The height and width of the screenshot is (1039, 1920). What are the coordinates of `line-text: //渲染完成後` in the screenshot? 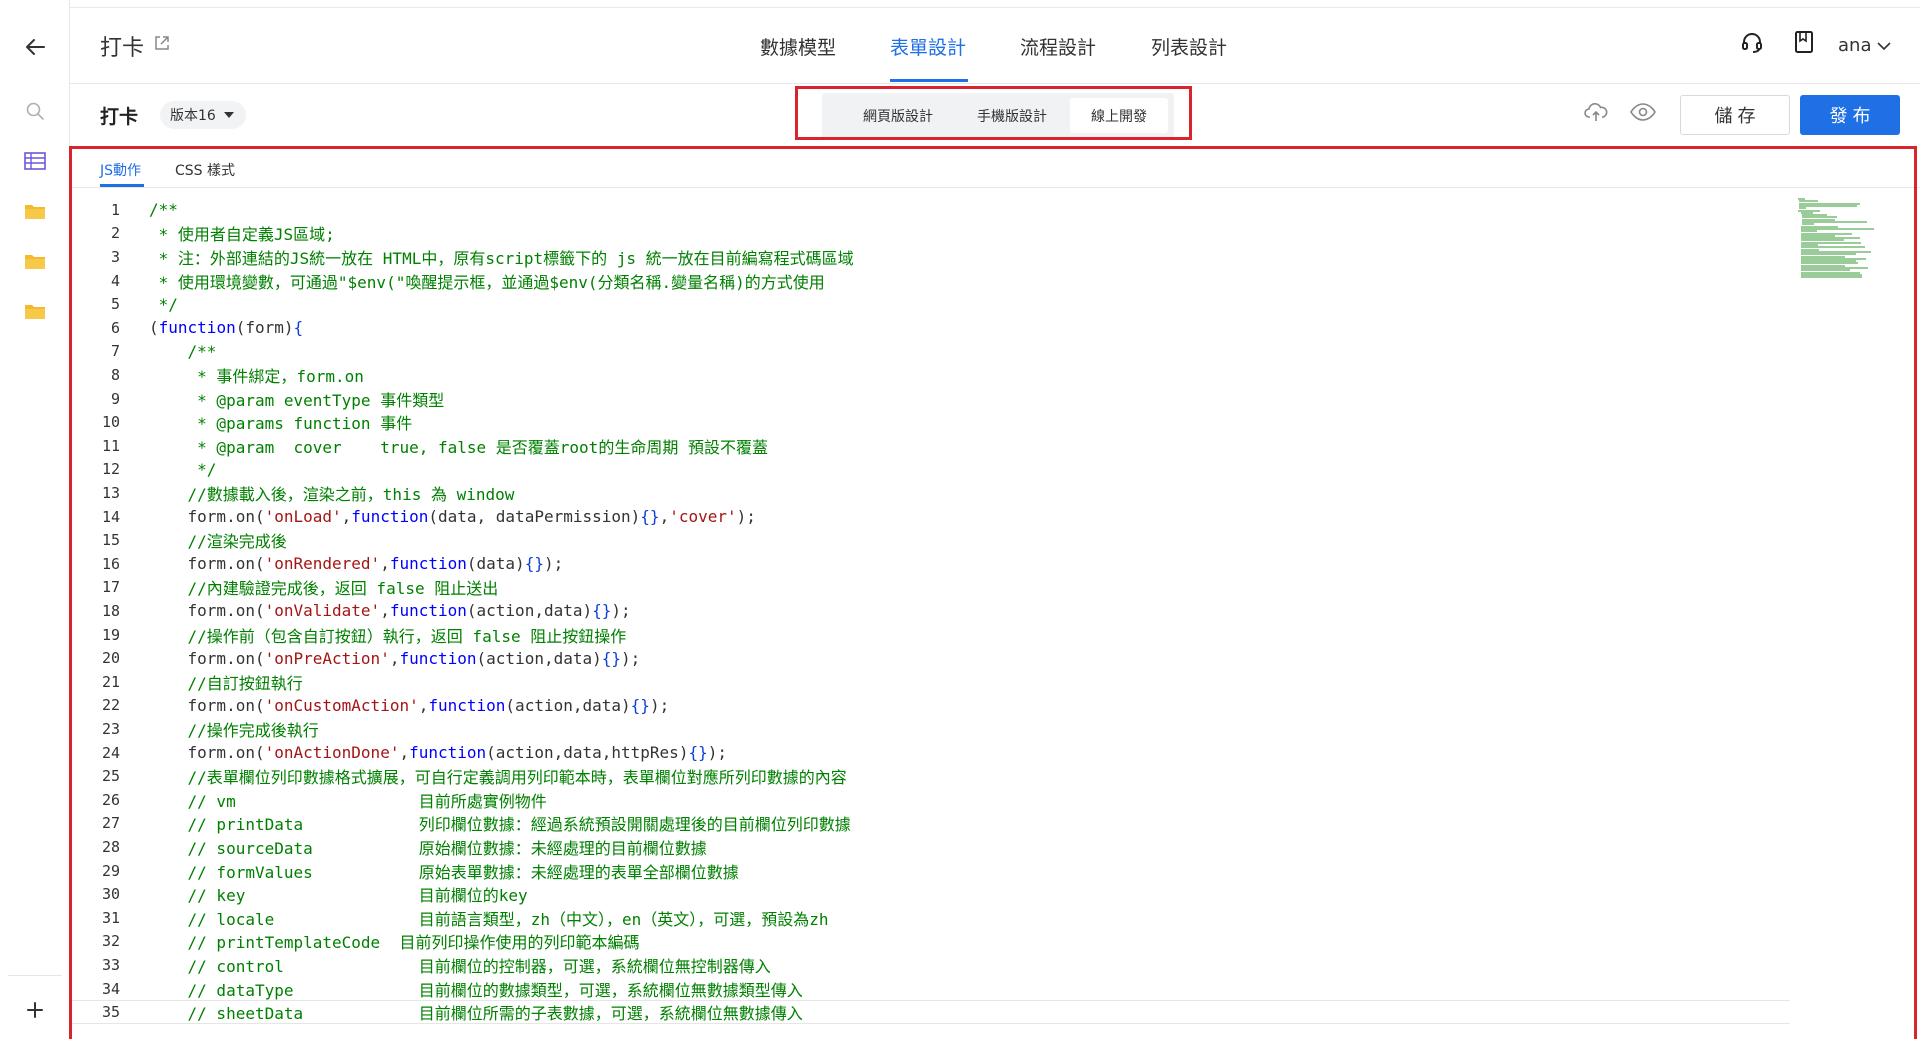 It's located at (218, 542).